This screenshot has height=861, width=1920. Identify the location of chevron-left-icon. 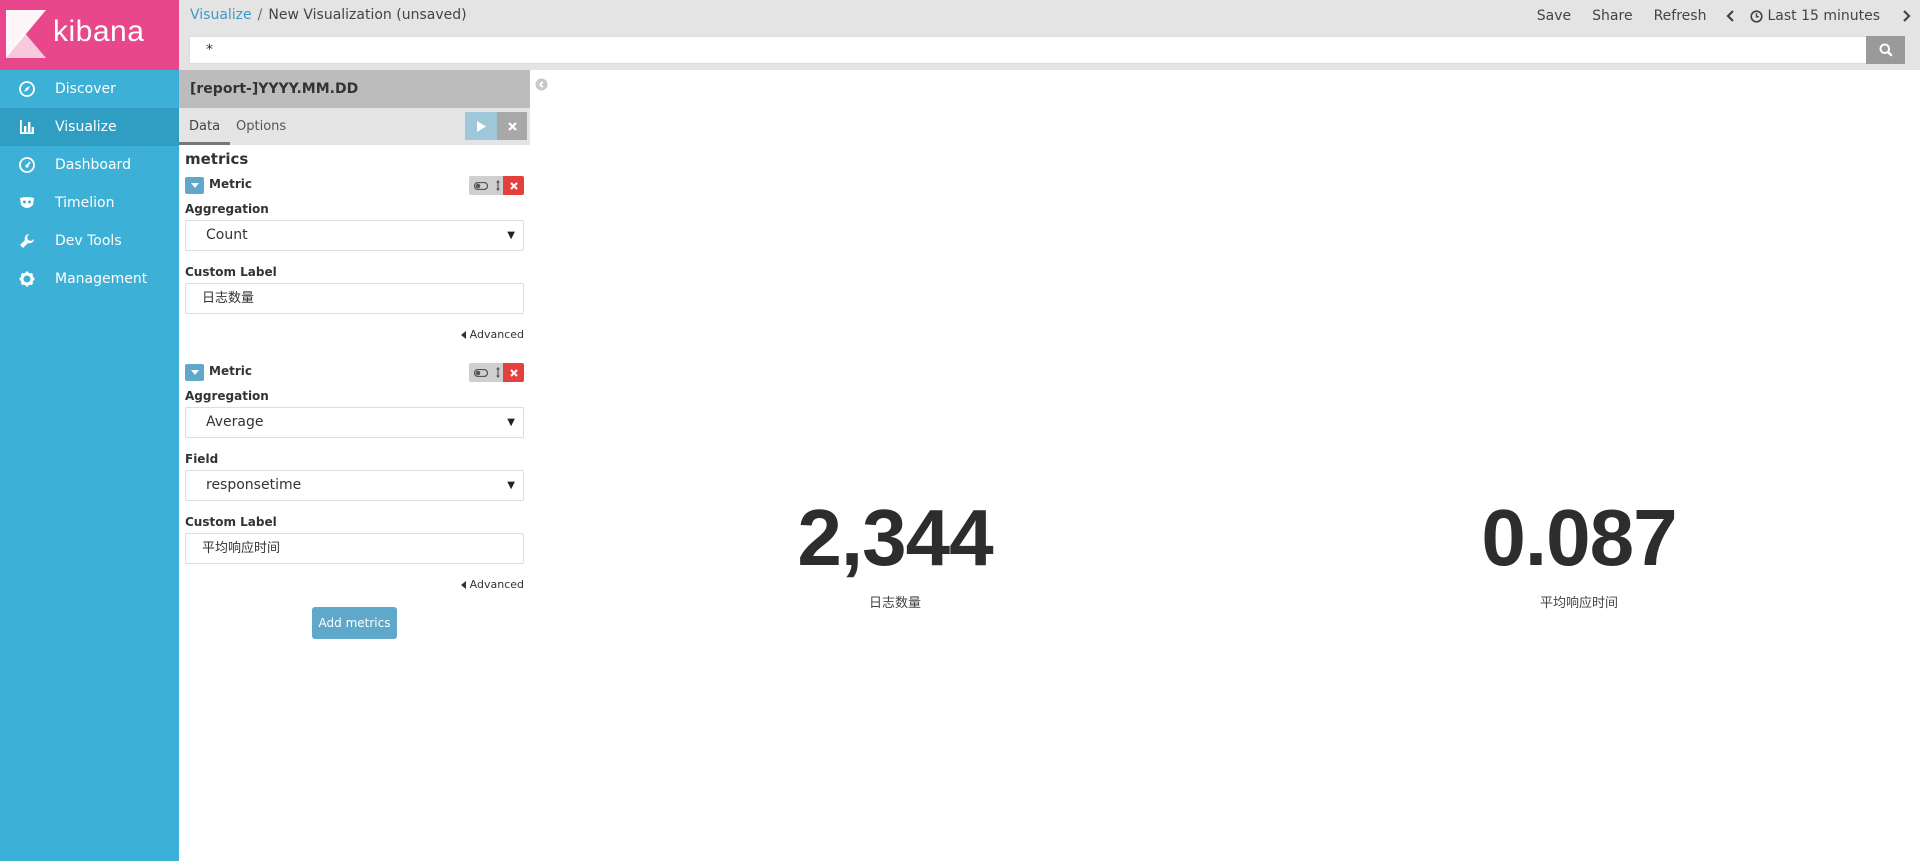
(1730, 16).